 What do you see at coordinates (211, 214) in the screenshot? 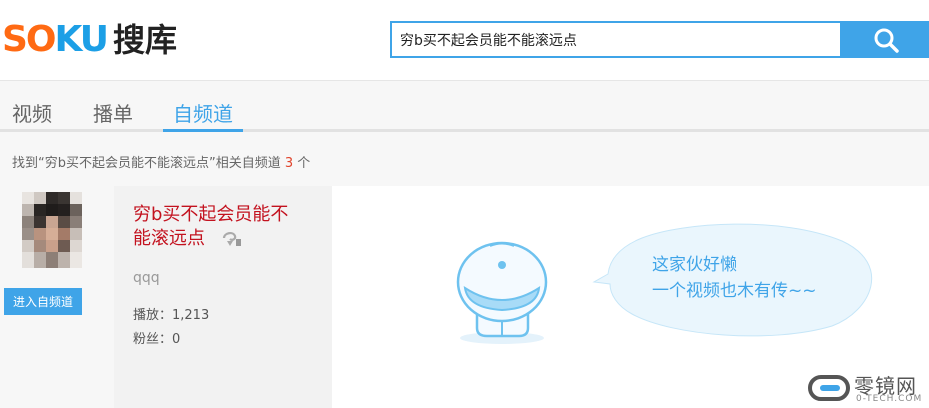
I see `channel-title-line1: 穷b买不起会员能不` at bounding box center [211, 214].